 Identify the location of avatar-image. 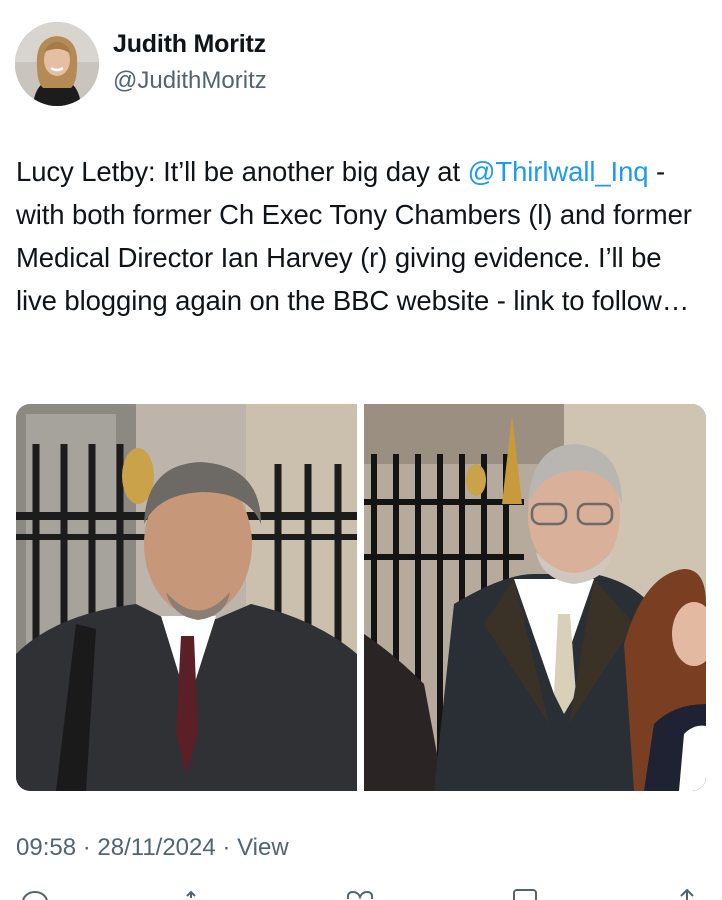
(57, 64).